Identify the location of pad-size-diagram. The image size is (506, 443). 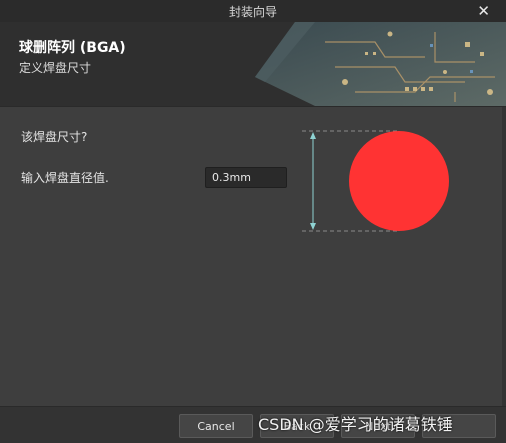
(375, 181).